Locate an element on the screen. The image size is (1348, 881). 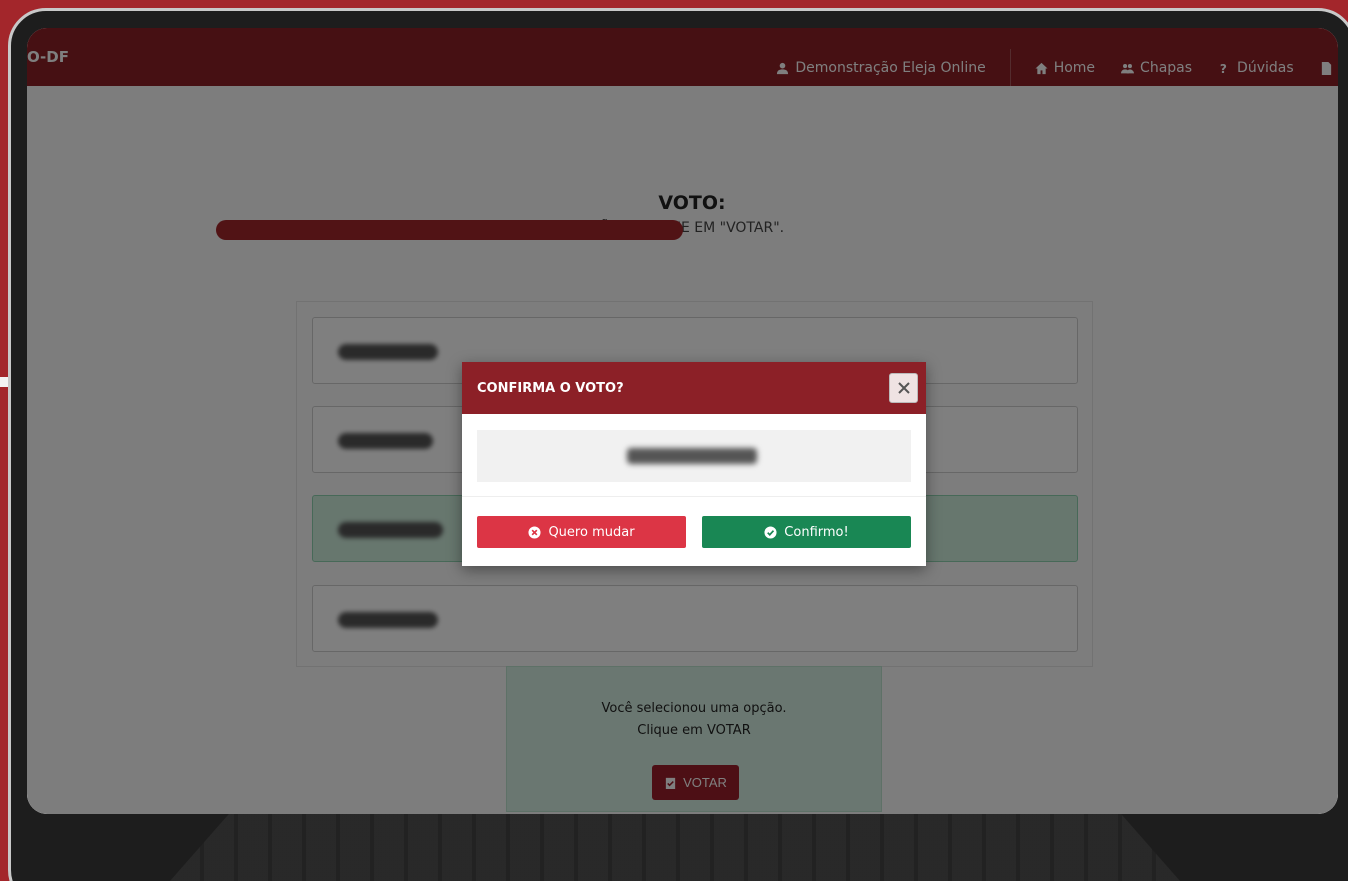
confirm-vote-modal: CONFIRMA O VOTO? Quero mudar Confirmo! is located at coordinates (694, 464).